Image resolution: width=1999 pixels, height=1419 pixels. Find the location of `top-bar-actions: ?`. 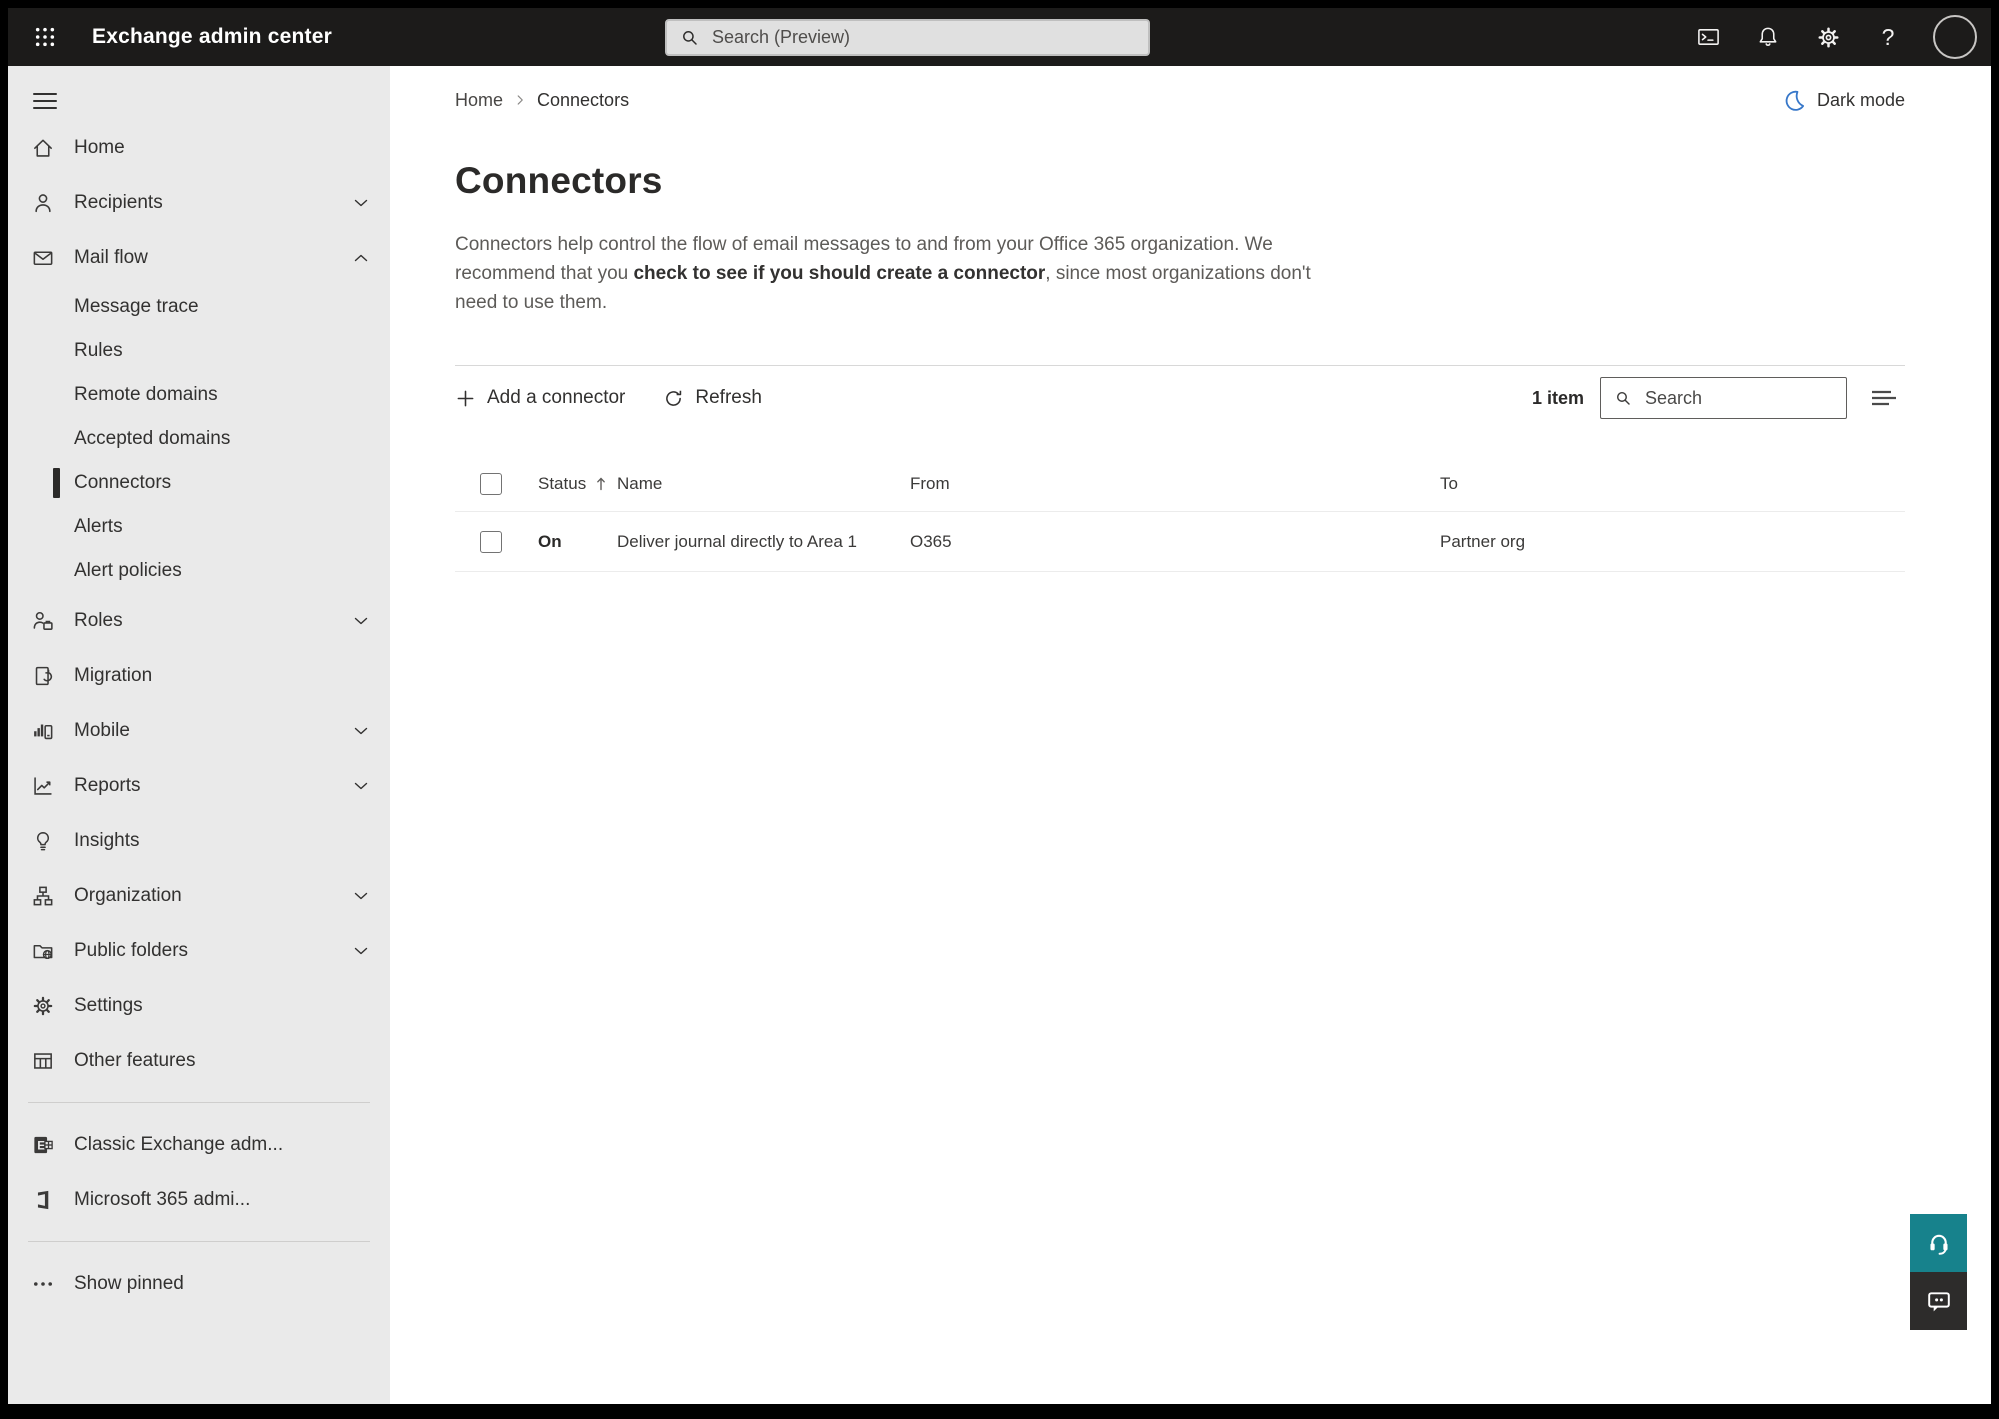

top-bar-actions: ? is located at coordinates (1835, 37).